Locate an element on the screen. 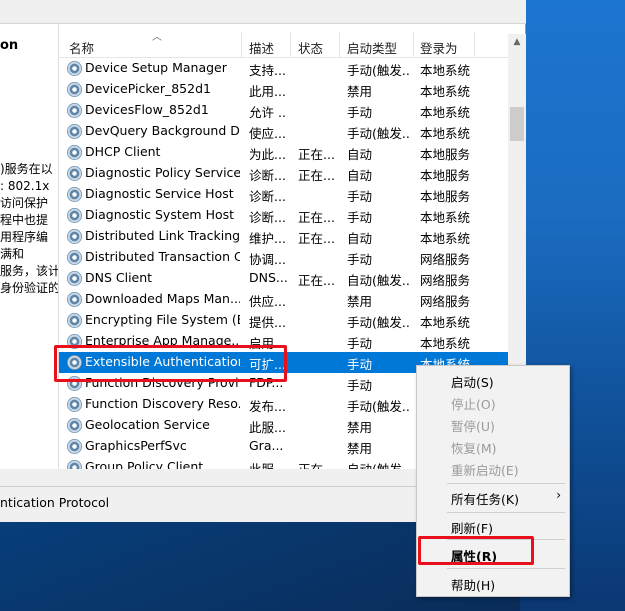 This screenshot has height=611, width=625. service-description-pane: on )服务在以: 802.1x 访问保护 程中也提 用程序编 满和 服务，该计 身份验证的 is located at coordinates (29, 255).